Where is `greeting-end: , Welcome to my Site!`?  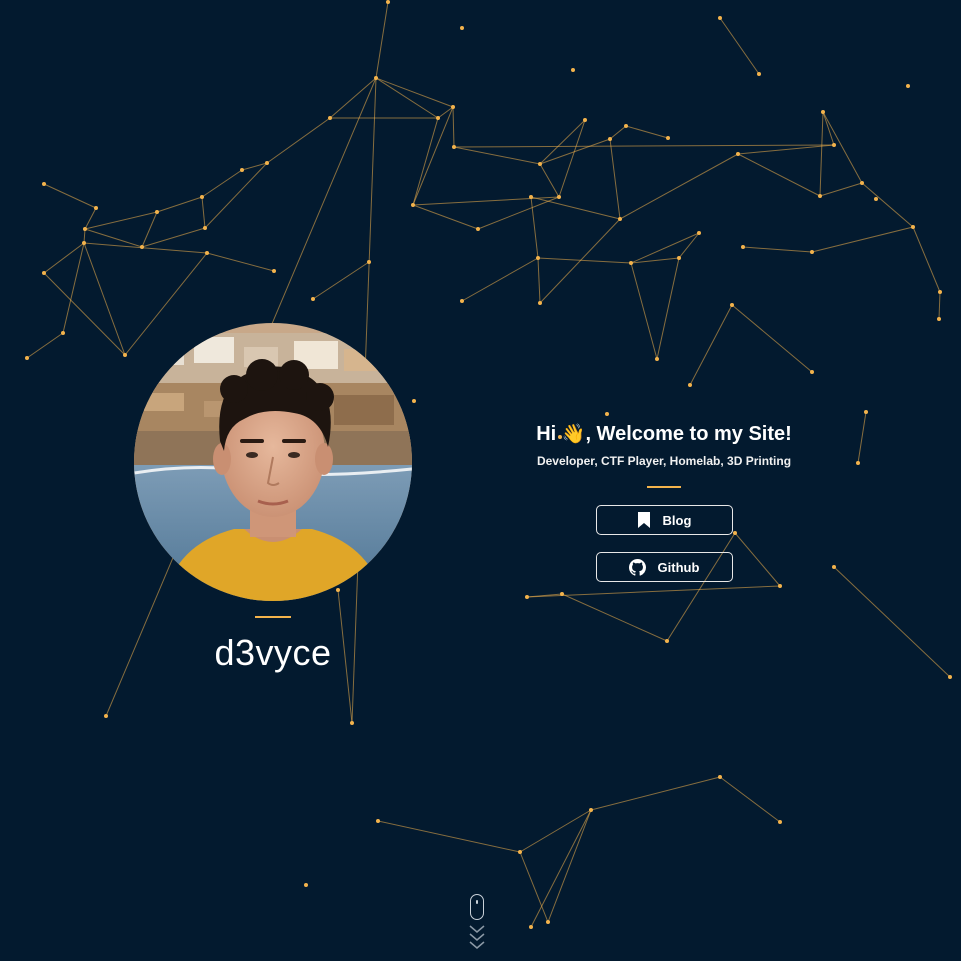
greeting-end: , Welcome to my Site! is located at coordinates (688, 434).